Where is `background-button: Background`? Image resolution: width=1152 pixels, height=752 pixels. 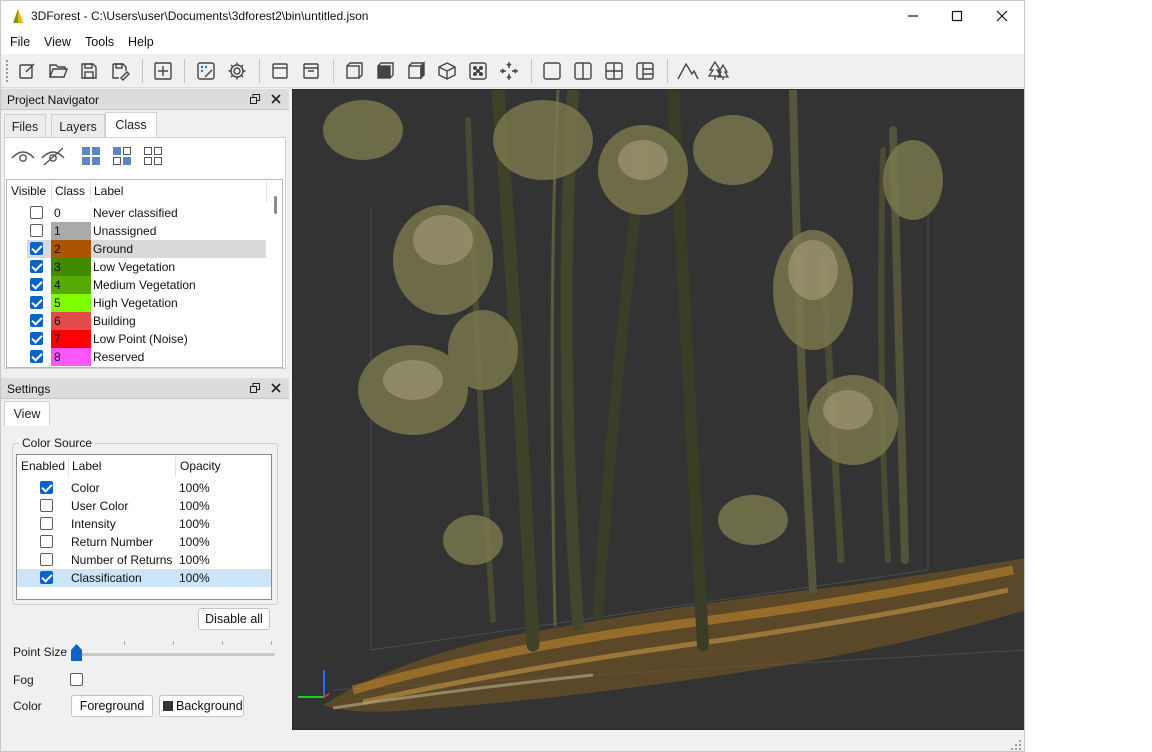 background-button: Background is located at coordinates (201, 706).